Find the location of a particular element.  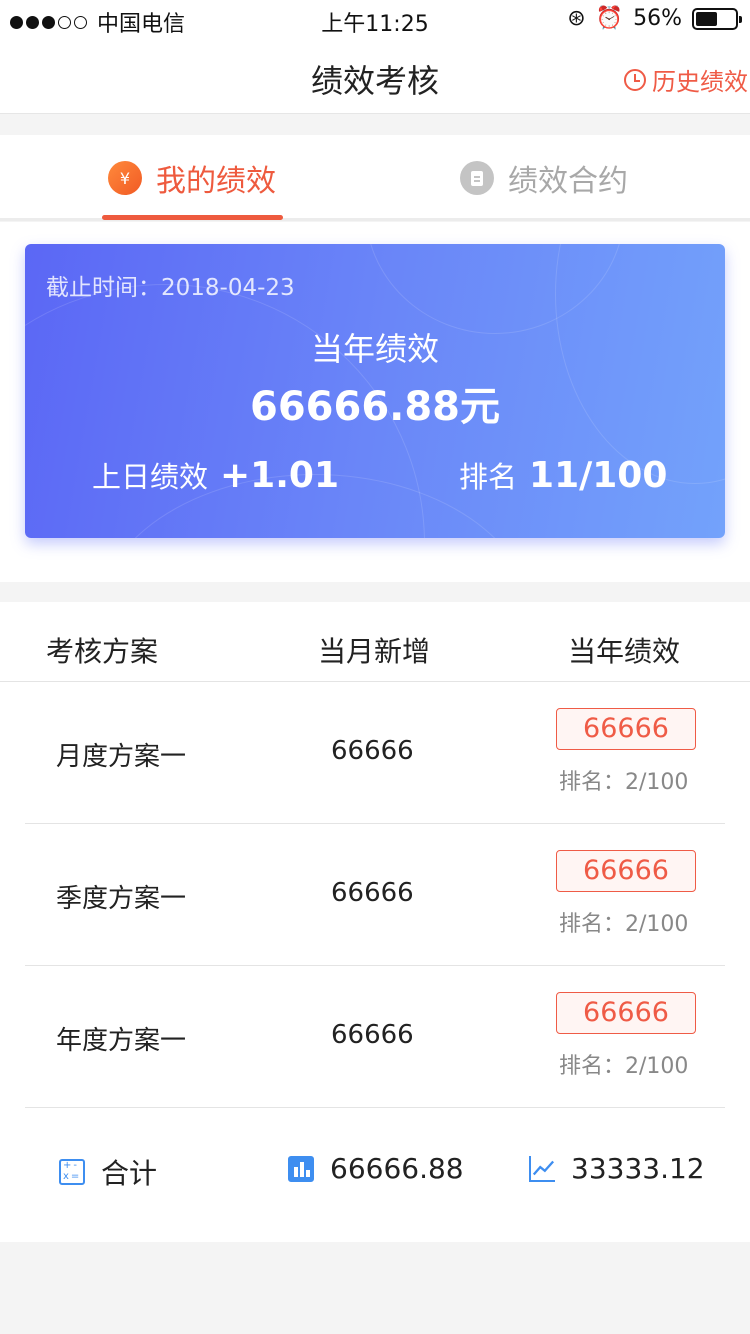

yesterday-performance: 上日绩效 +1.01 is located at coordinates (215, 475).